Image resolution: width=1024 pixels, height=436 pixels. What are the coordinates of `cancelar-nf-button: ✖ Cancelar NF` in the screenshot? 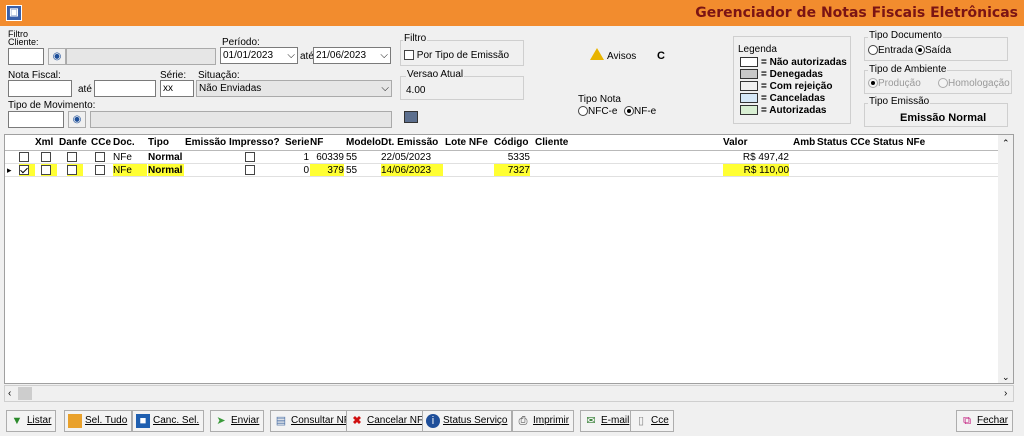 It's located at (387, 421).